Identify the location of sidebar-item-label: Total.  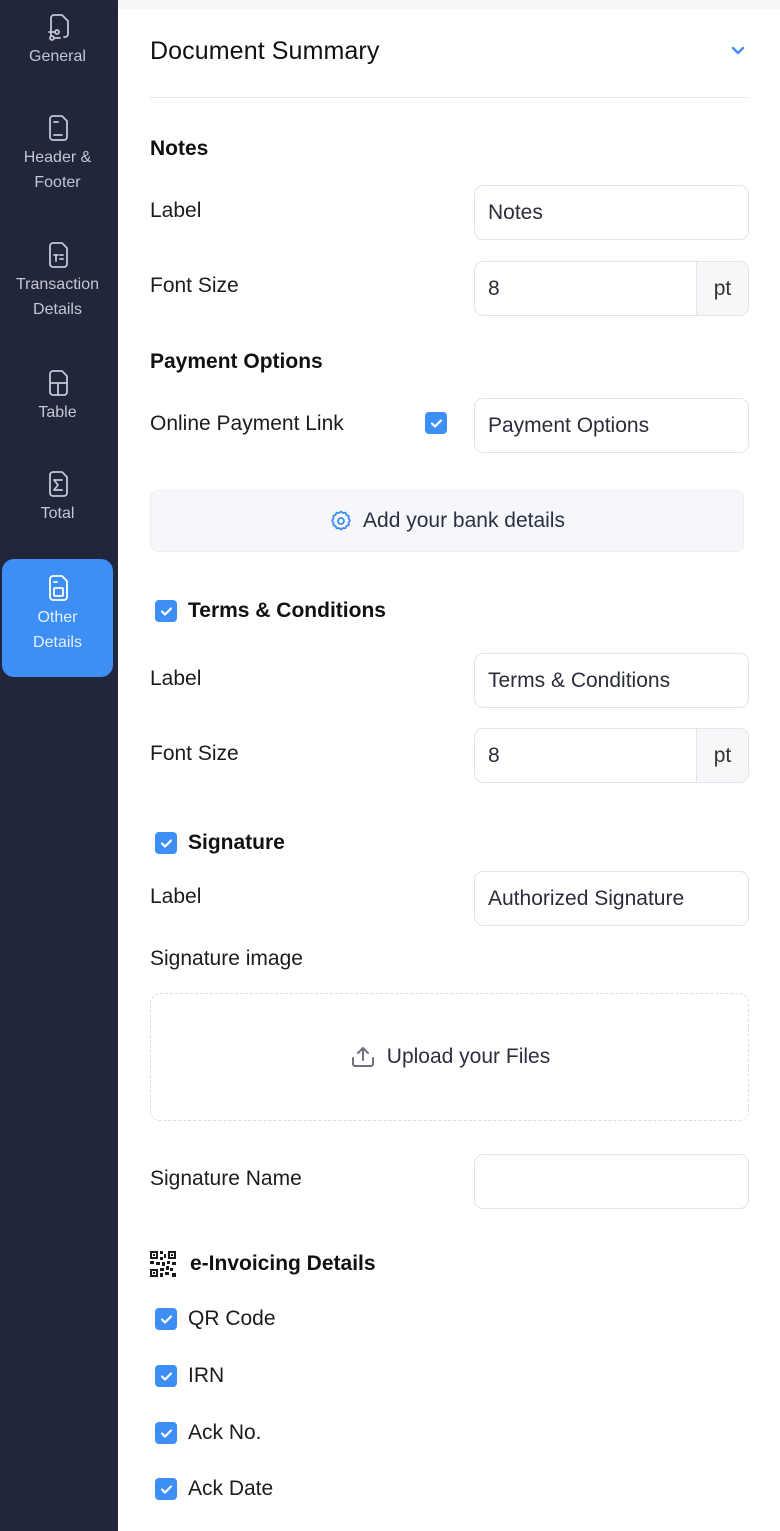
(57, 513).